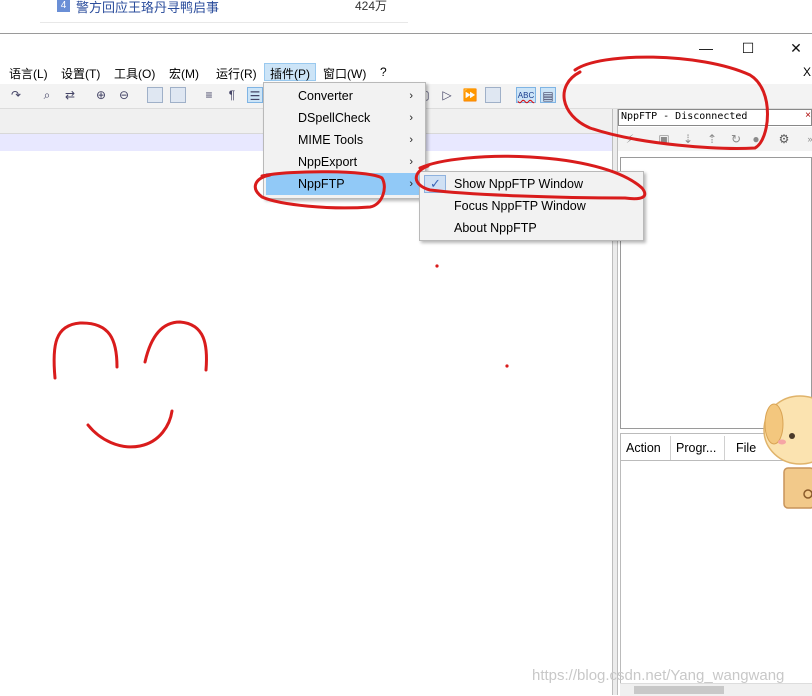 This screenshot has width=812, height=696. I want to click on circle-annotation-nppftp-item, so click(319, 190).